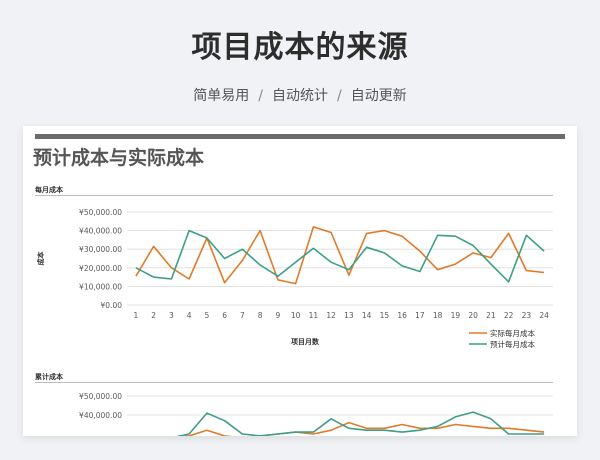 This screenshot has height=460, width=600. What do you see at coordinates (473, 315) in the screenshot?
I see `x-tick-label: 20` at bounding box center [473, 315].